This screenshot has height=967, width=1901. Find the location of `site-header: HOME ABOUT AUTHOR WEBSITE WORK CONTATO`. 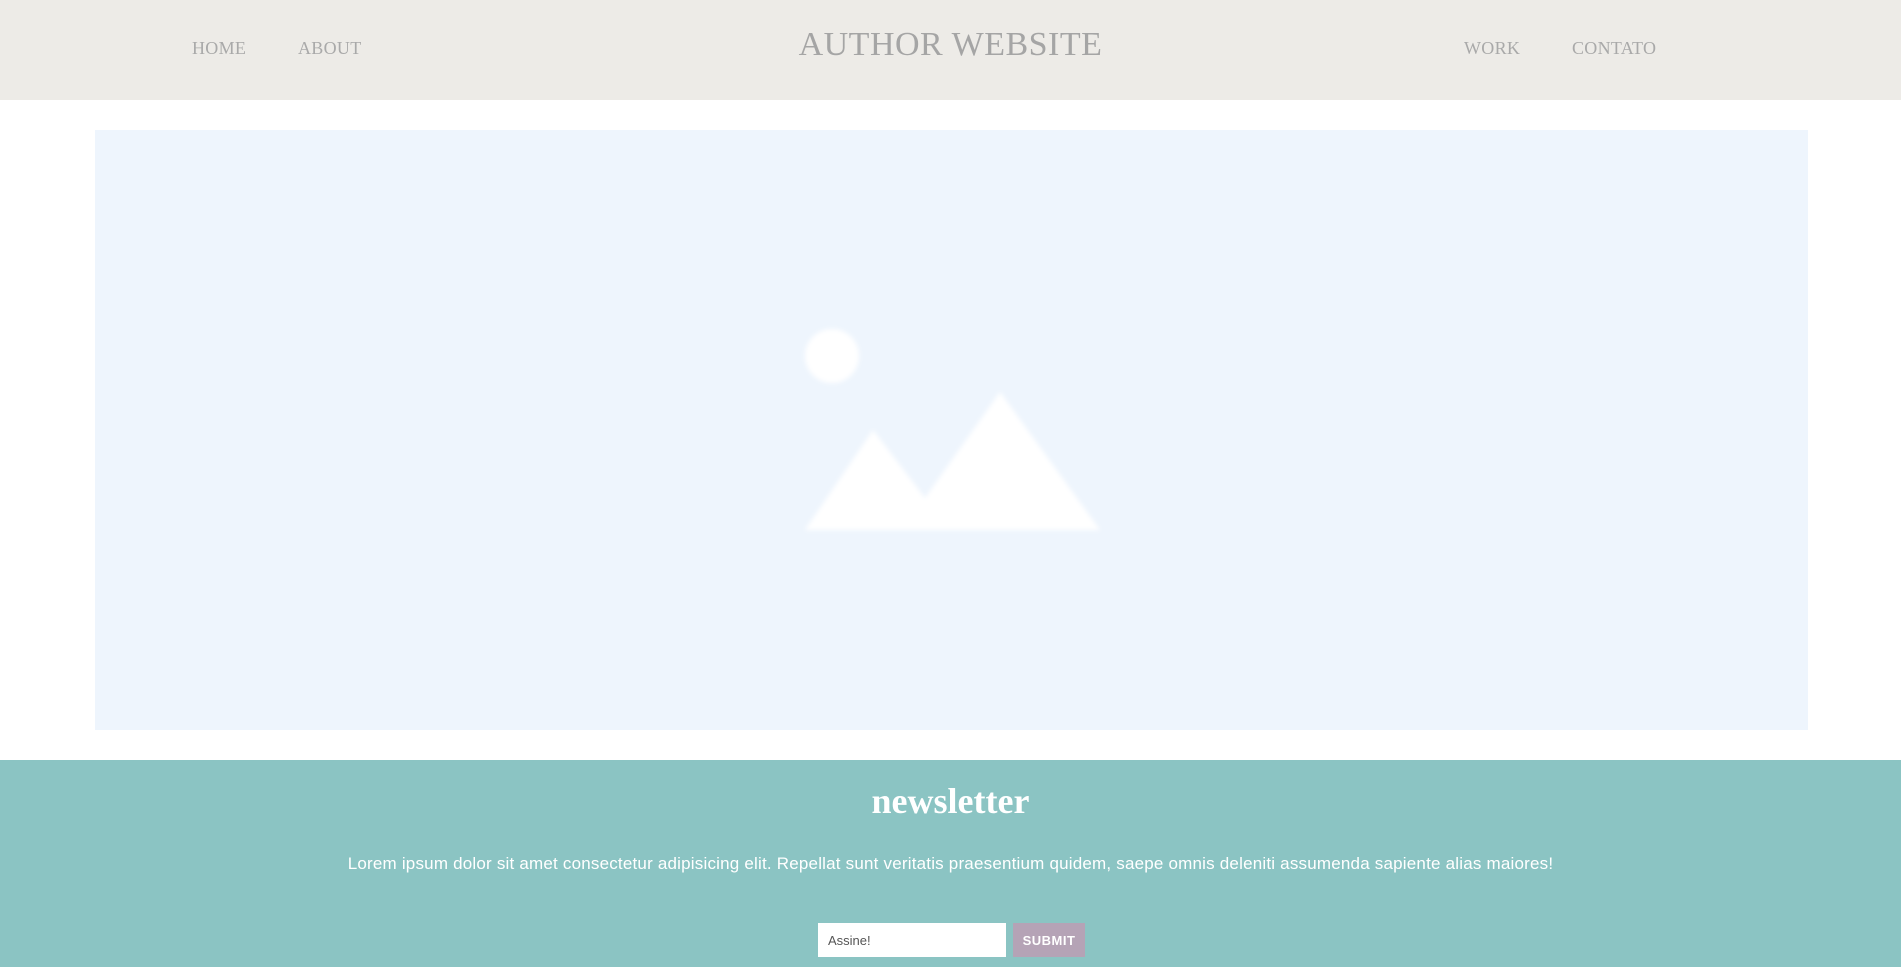

site-header: HOME ABOUT AUTHOR WEBSITE WORK CONTATO is located at coordinates (950, 50).